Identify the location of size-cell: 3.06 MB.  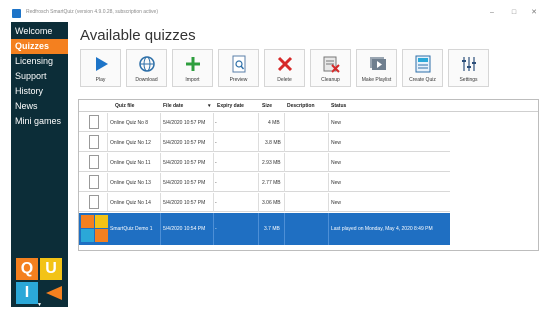
(271, 203).